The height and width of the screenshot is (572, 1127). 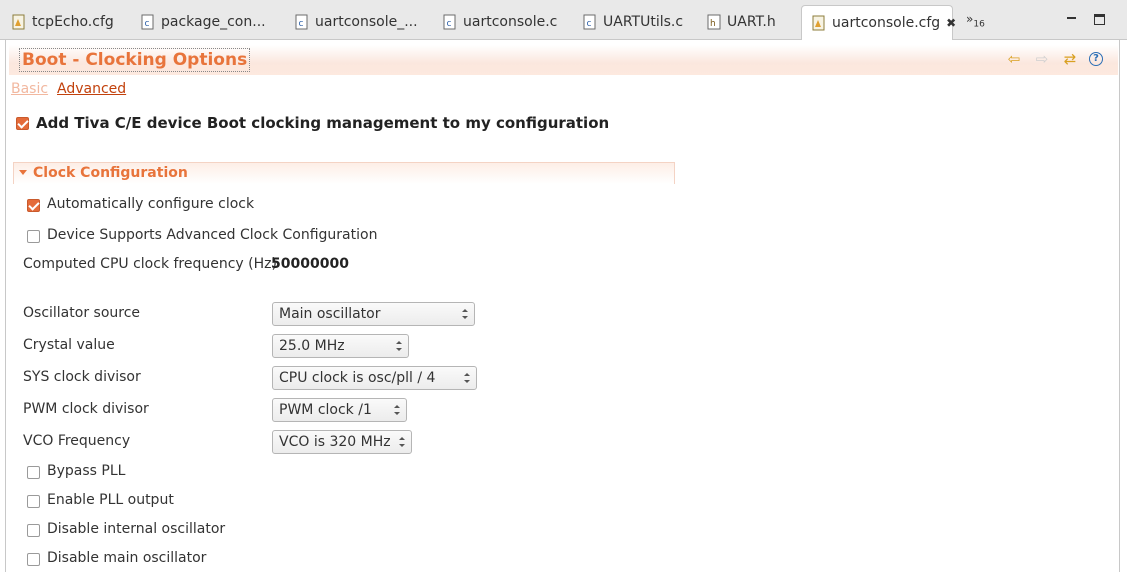 I want to click on collapse-triangle-icon, so click(x=23, y=172).